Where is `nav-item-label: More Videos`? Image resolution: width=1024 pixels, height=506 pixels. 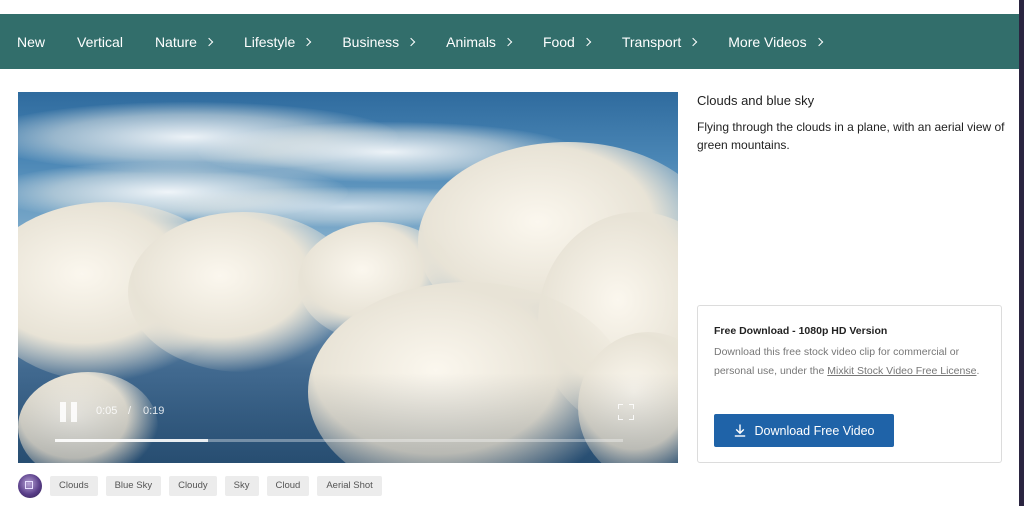
nav-item-label: More Videos is located at coordinates (767, 41).